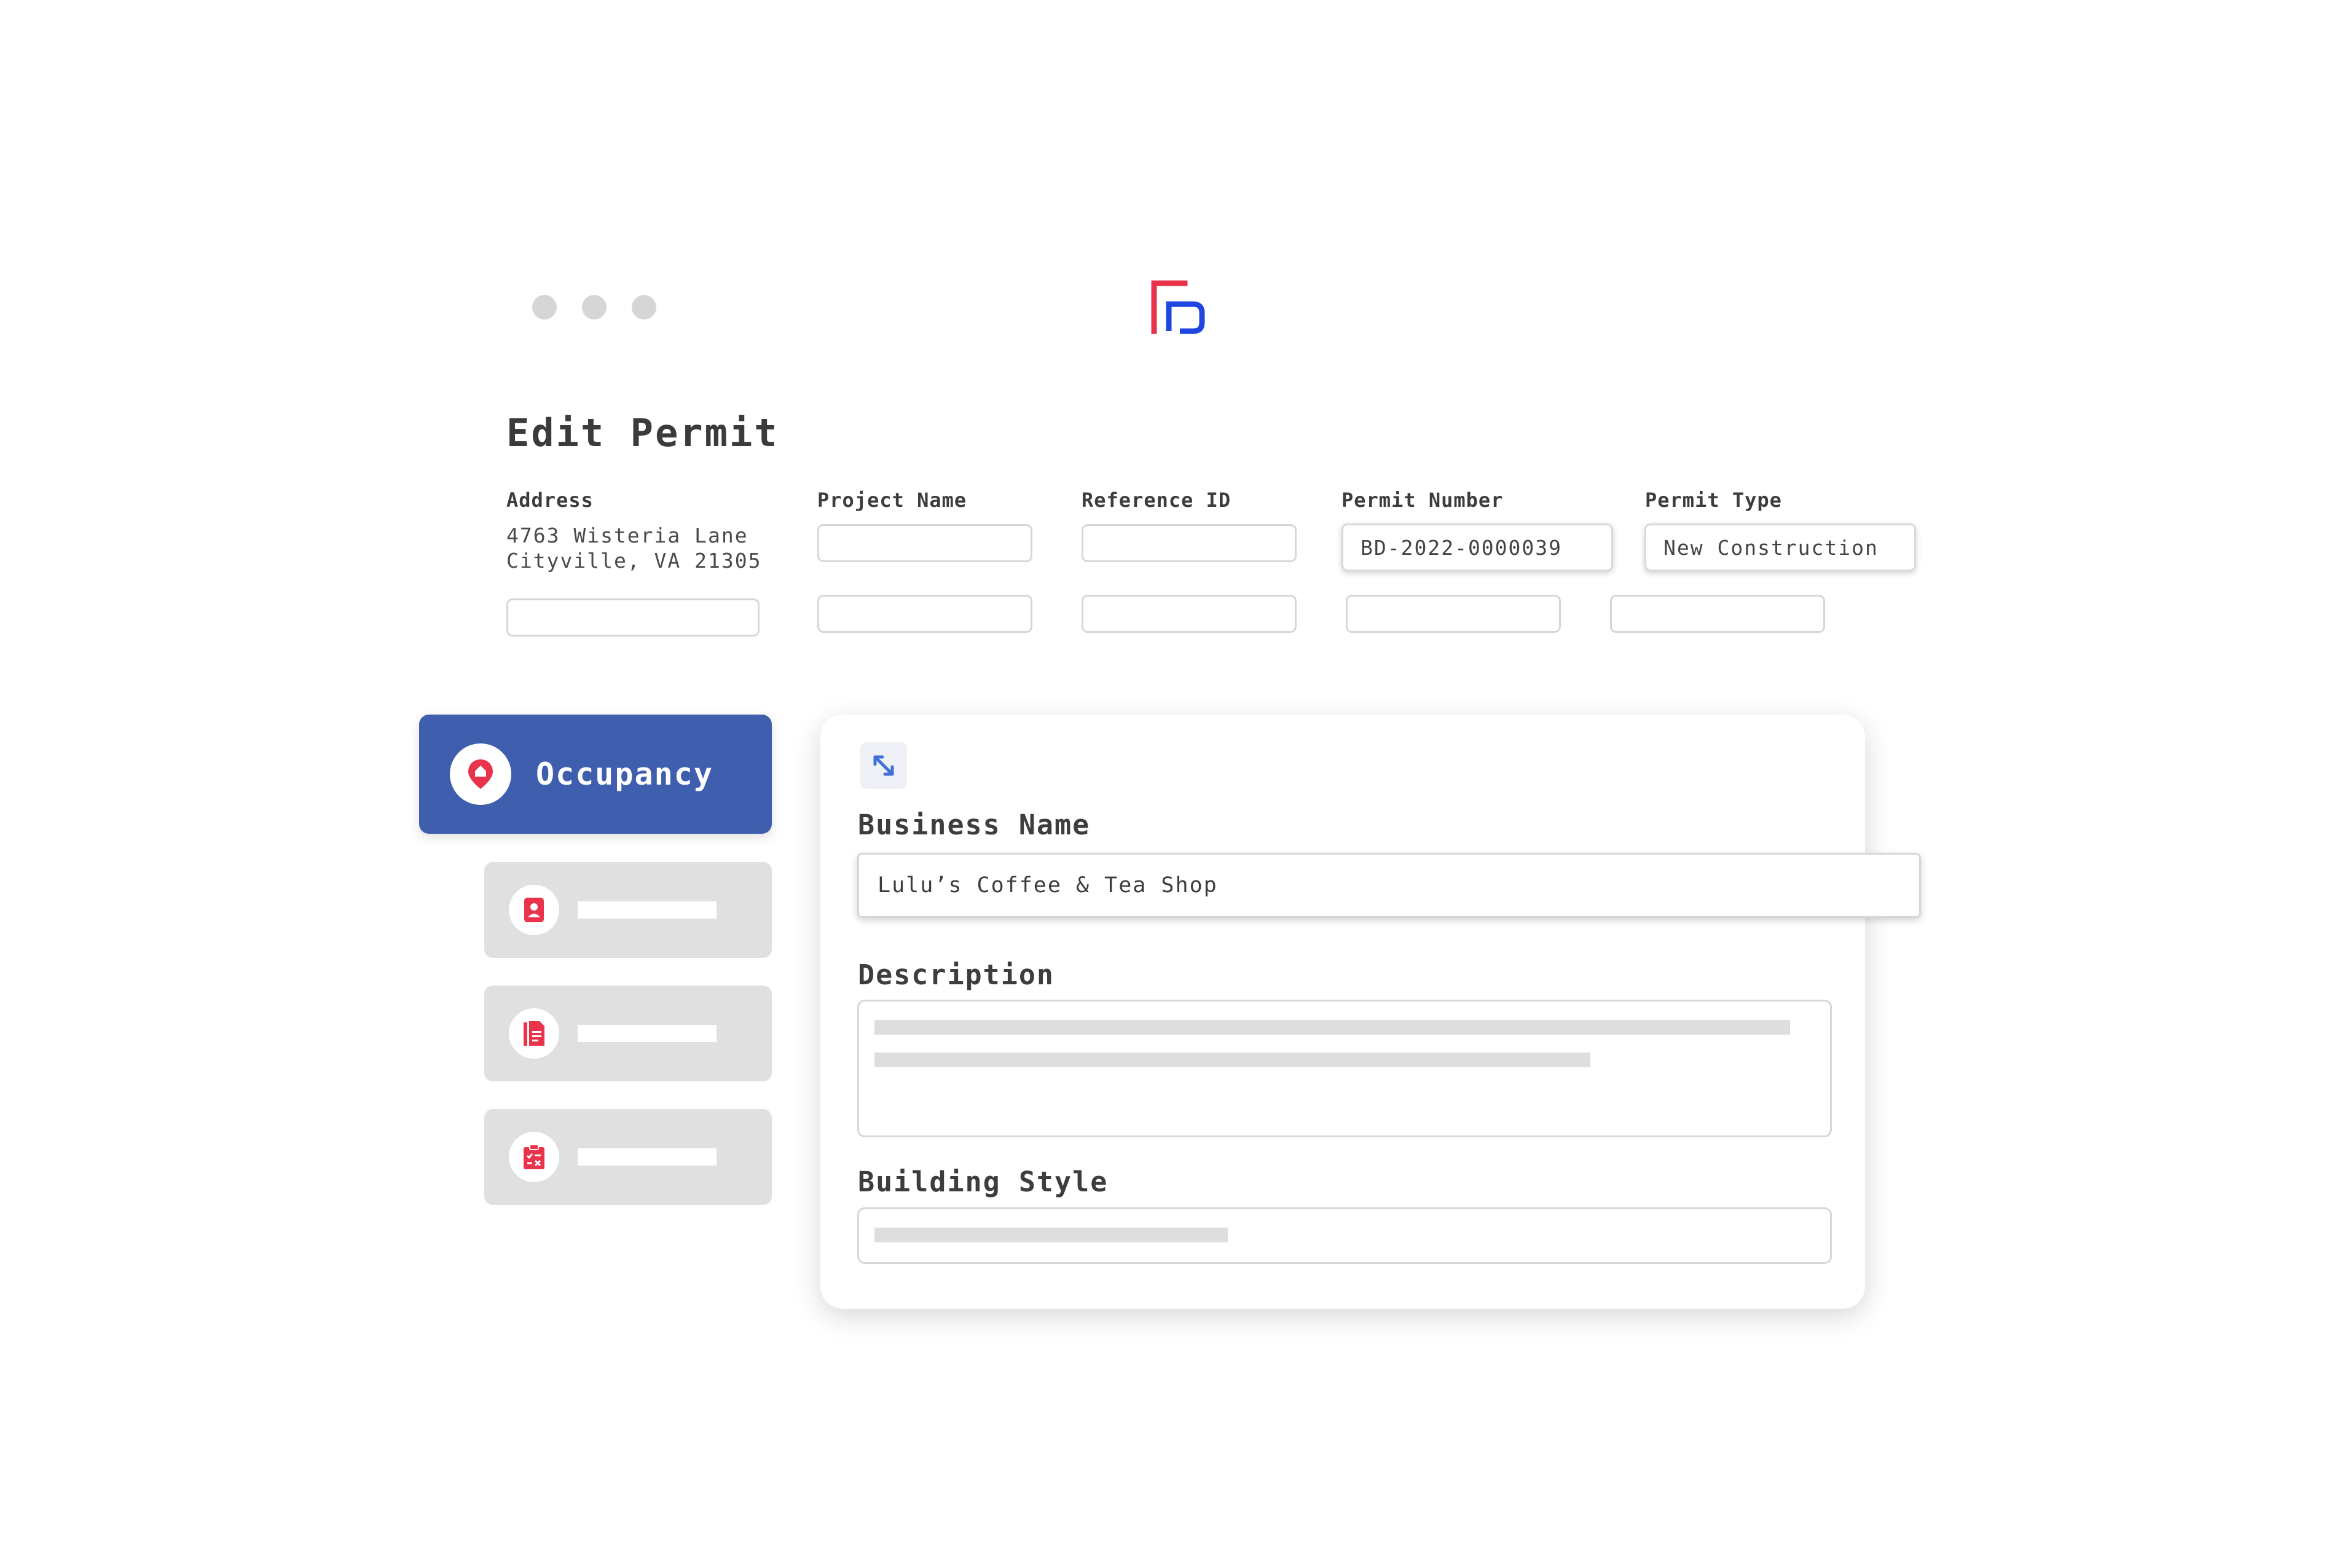 Image resolution: width=2329 pixels, height=1568 pixels. Describe the element at coordinates (1780, 547) in the screenshot. I see `permit-type-select: New Construction` at that location.